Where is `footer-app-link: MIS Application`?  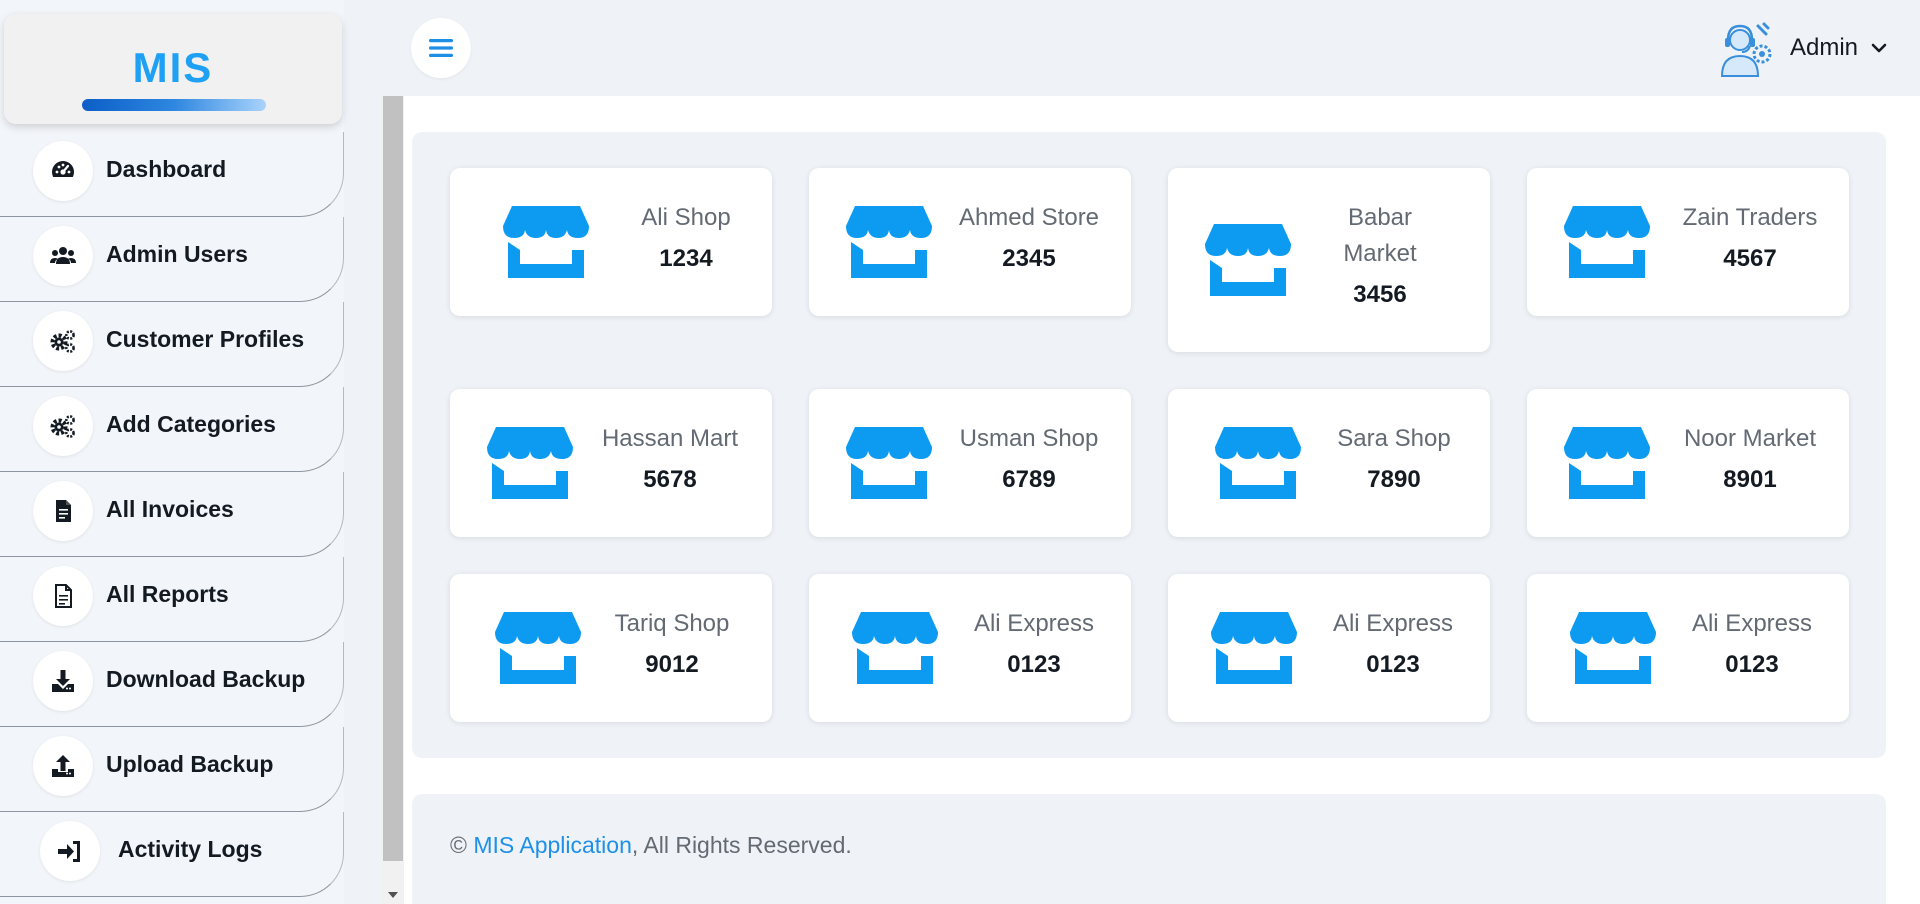
footer-app-link: MIS Application is located at coordinates (552, 845).